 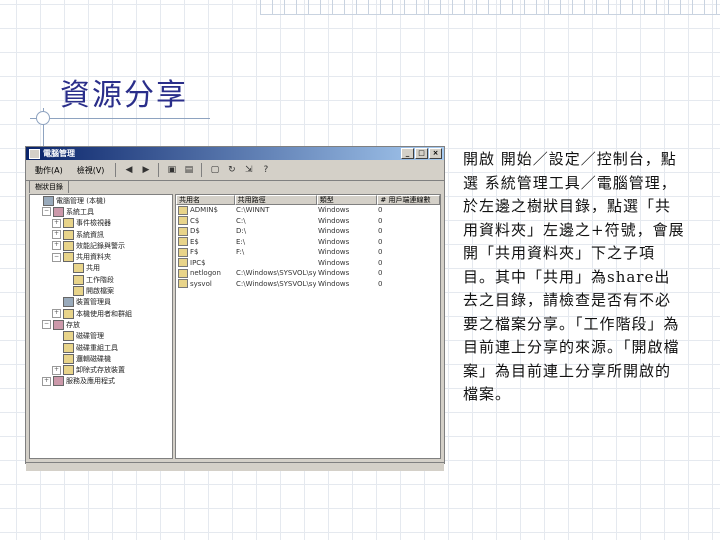 I want to click on cell-share-name: E$, so click(x=205, y=242).